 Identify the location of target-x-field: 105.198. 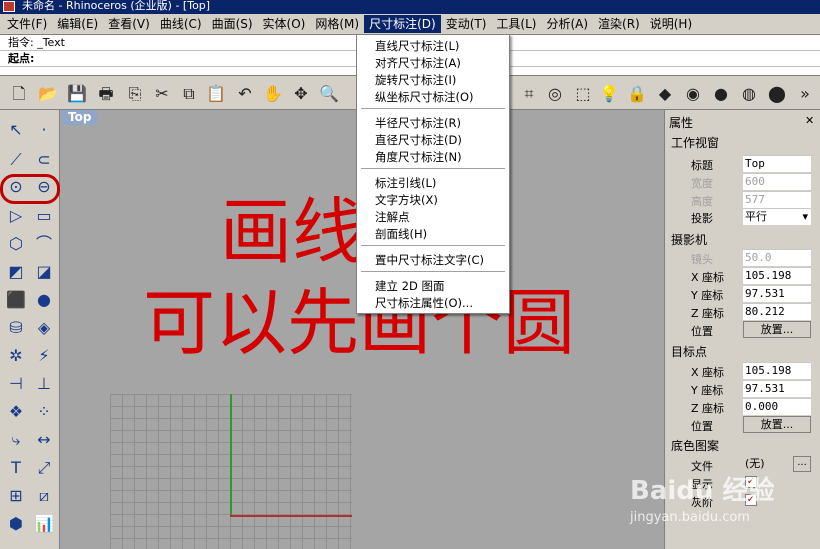
(777, 370).